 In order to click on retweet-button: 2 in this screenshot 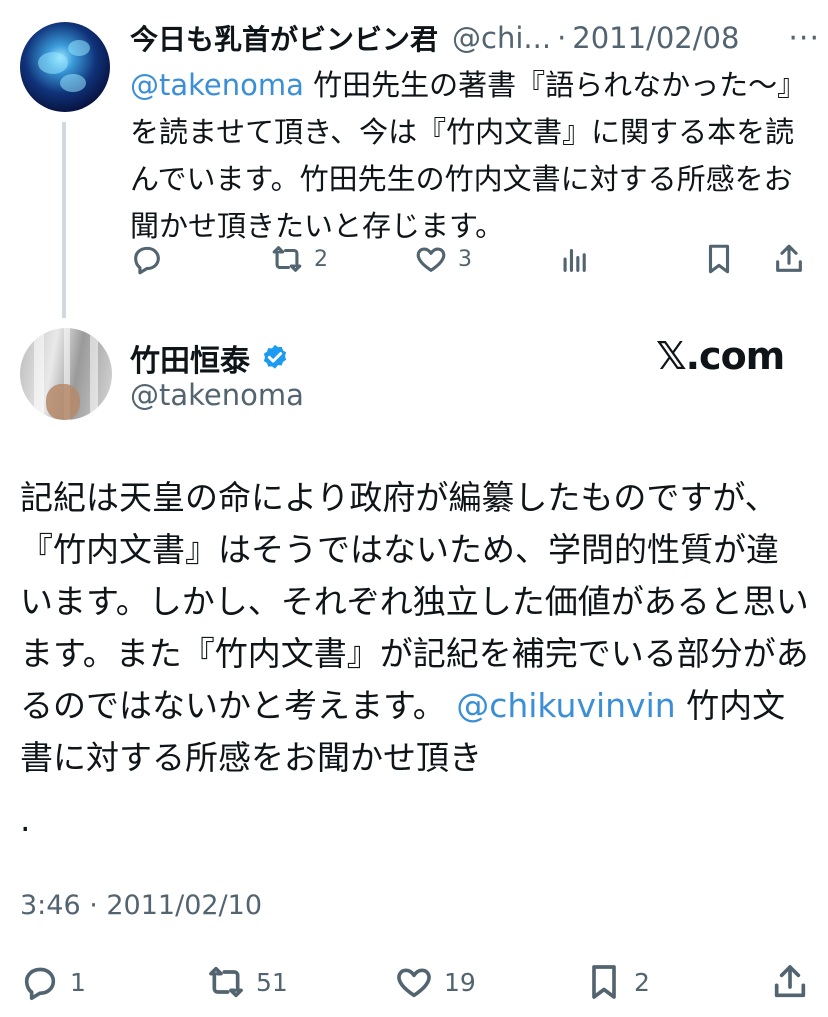, I will do `click(299, 259)`.